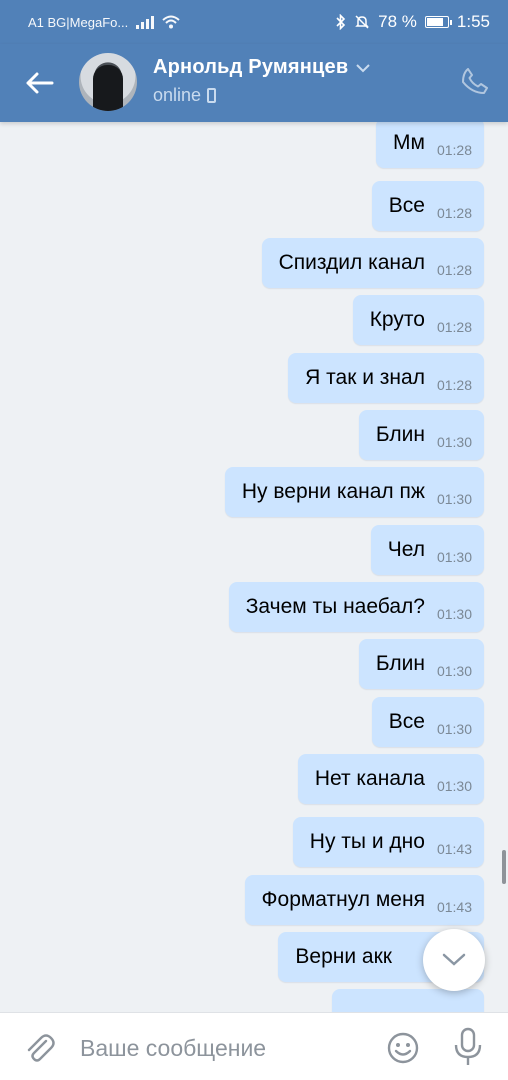  What do you see at coordinates (343, 899) in the screenshot?
I see `message-text: Форматнул меня` at bounding box center [343, 899].